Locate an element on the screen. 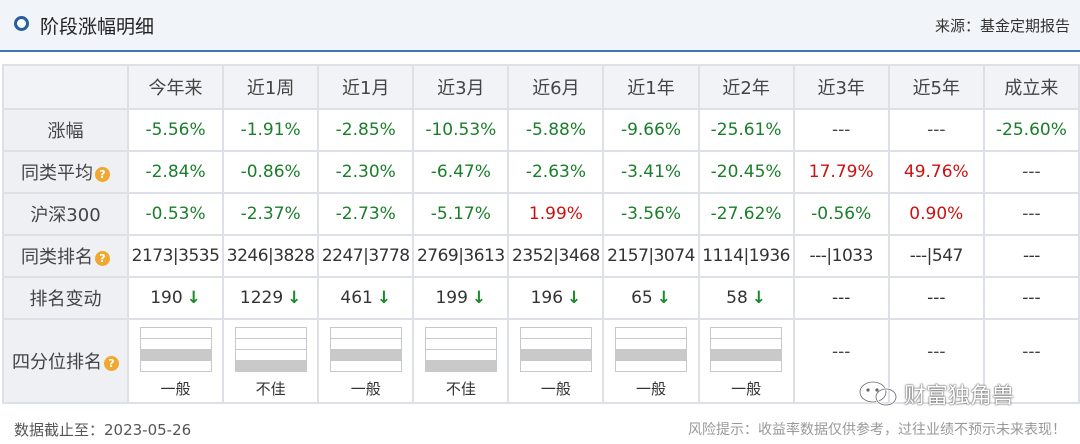 This screenshot has height=444, width=1080. rank-cell: 2247|3778 is located at coordinates (366, 256).